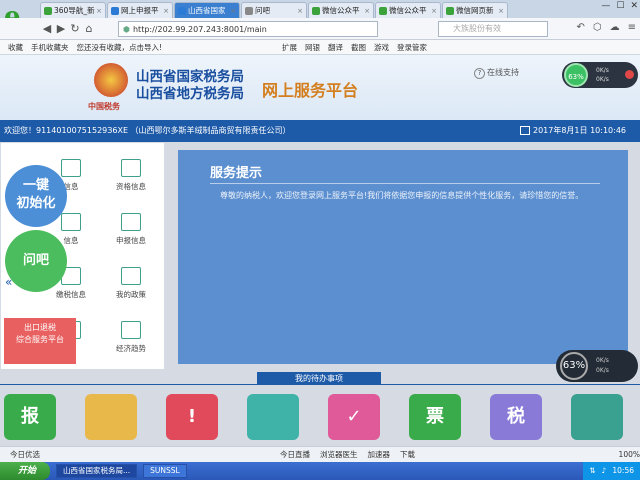  Describe the element at coordinates (262, 10) in the screenshot. I see `tab-label: 问吧` at that location.